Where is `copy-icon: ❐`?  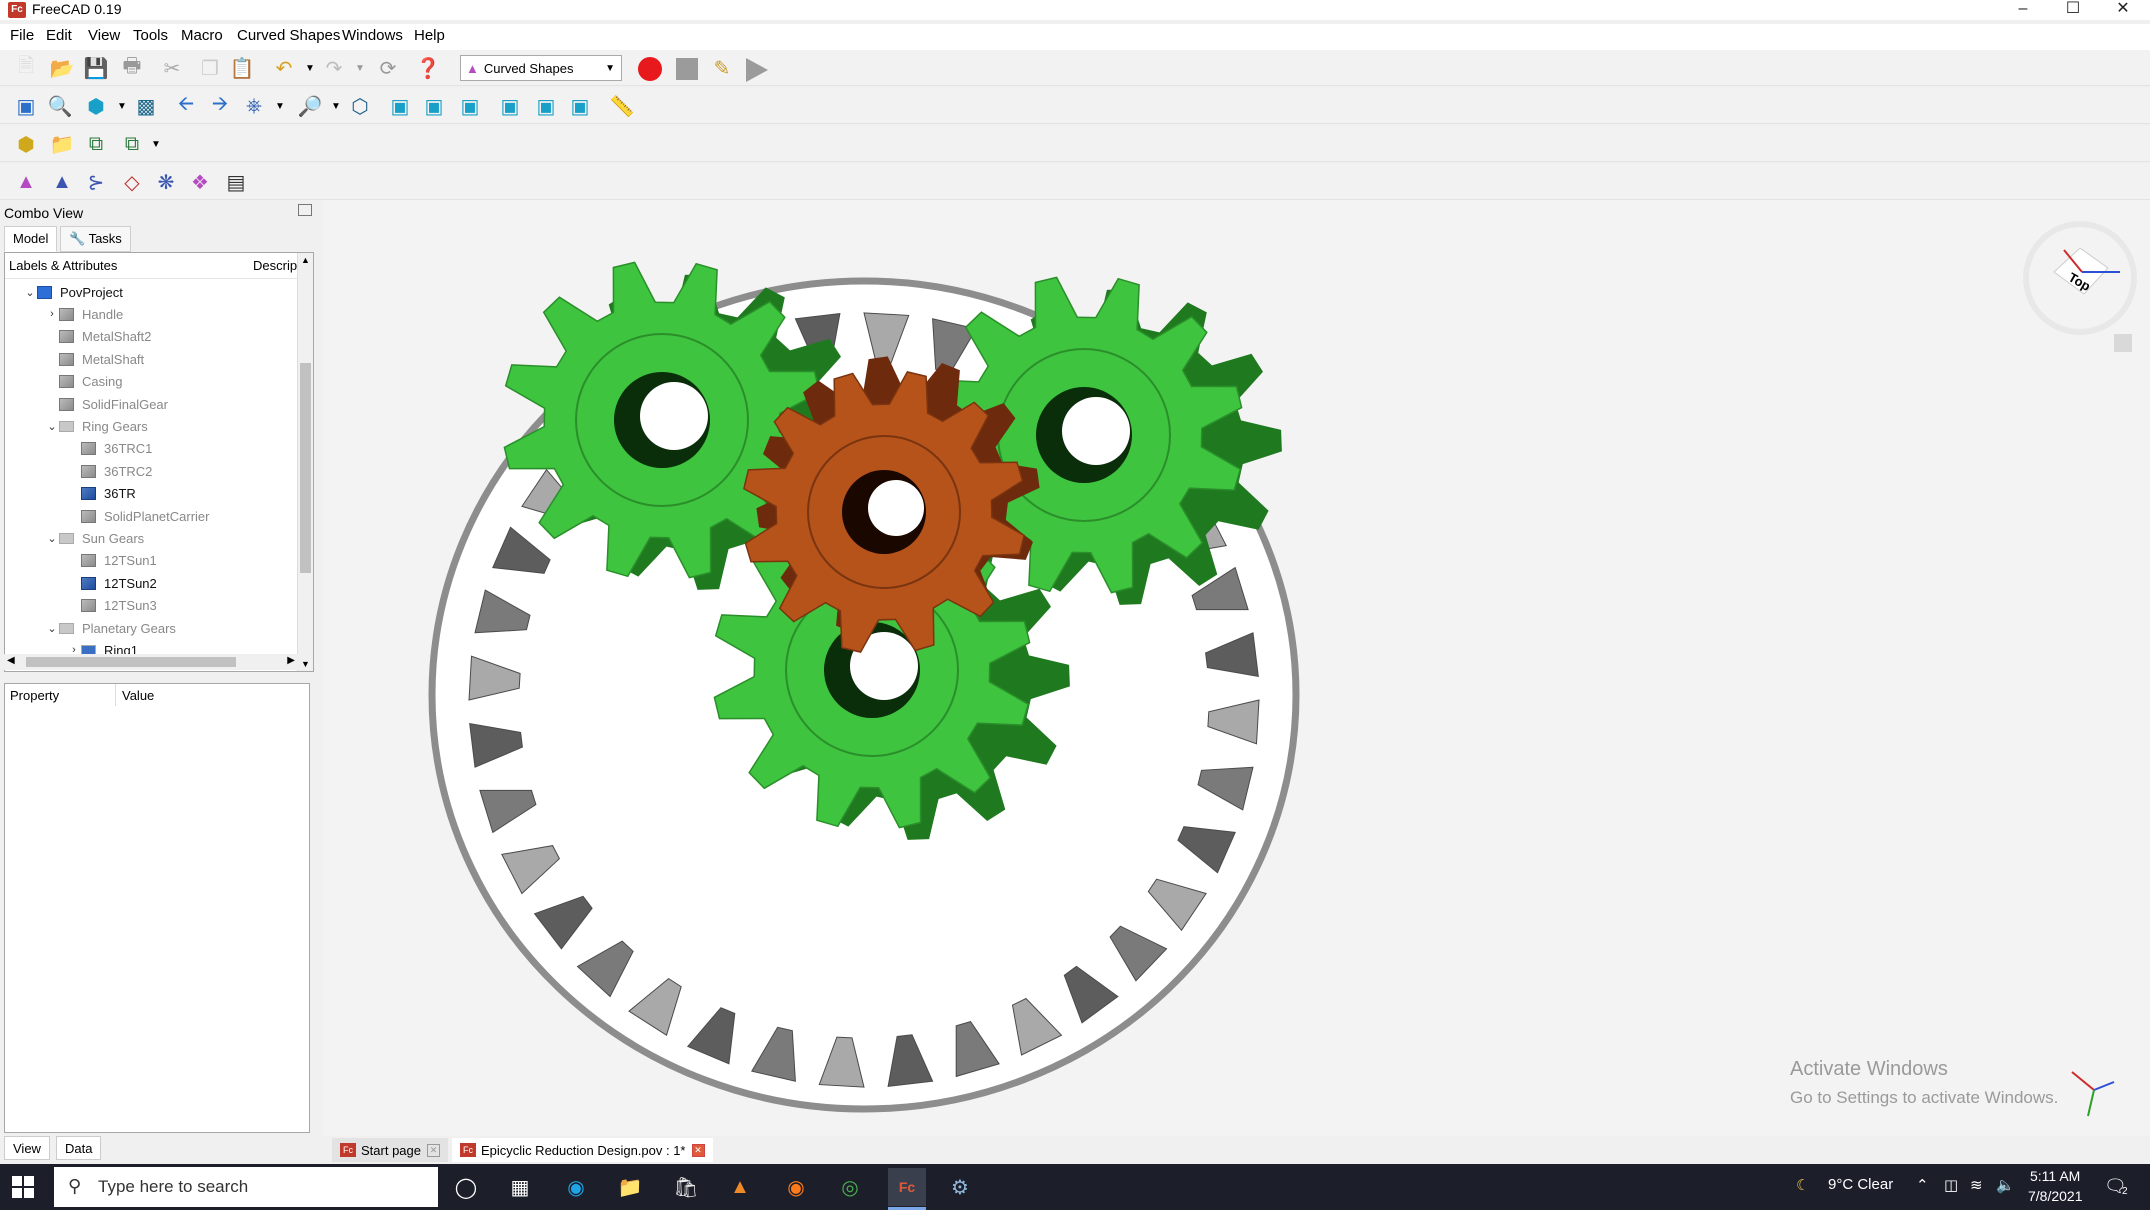 copy-icon: ❐ is located at coordinates (210, 68).